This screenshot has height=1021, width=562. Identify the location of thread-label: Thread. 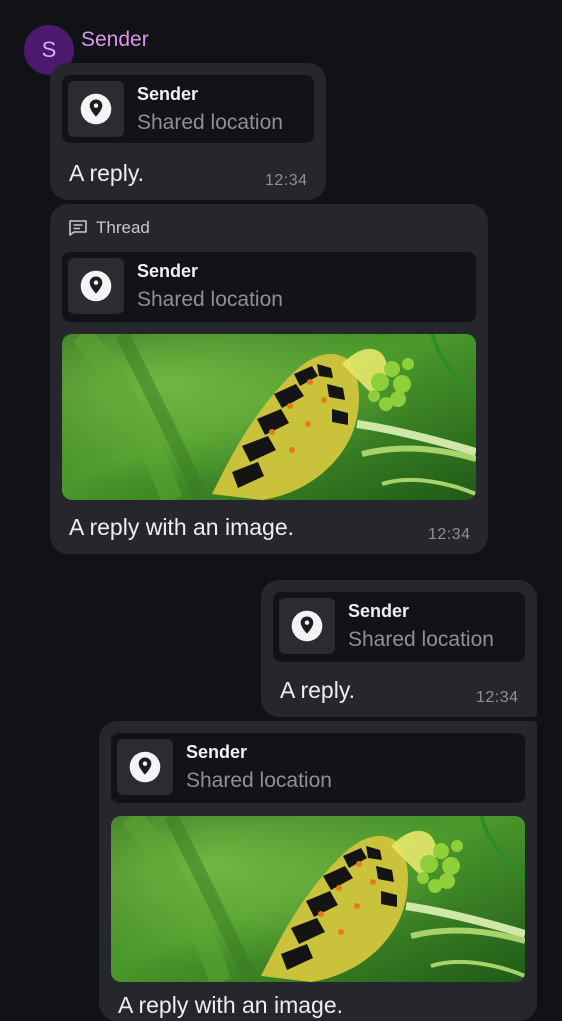
(123, 227).